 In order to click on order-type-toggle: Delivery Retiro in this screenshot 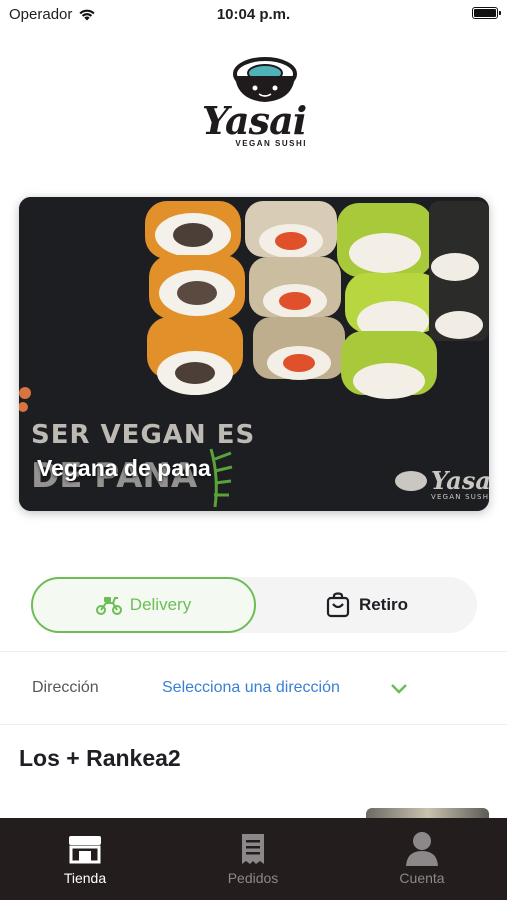, I will do `click(254, 605)`.